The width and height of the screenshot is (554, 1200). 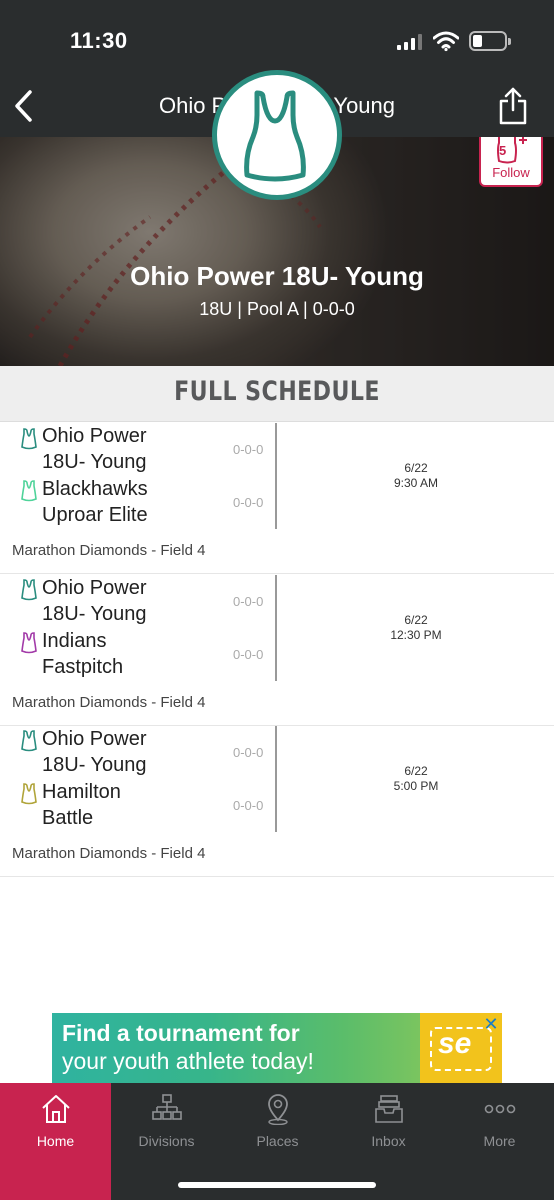 I want to click on team-avatar, so click(x=277, y=135).